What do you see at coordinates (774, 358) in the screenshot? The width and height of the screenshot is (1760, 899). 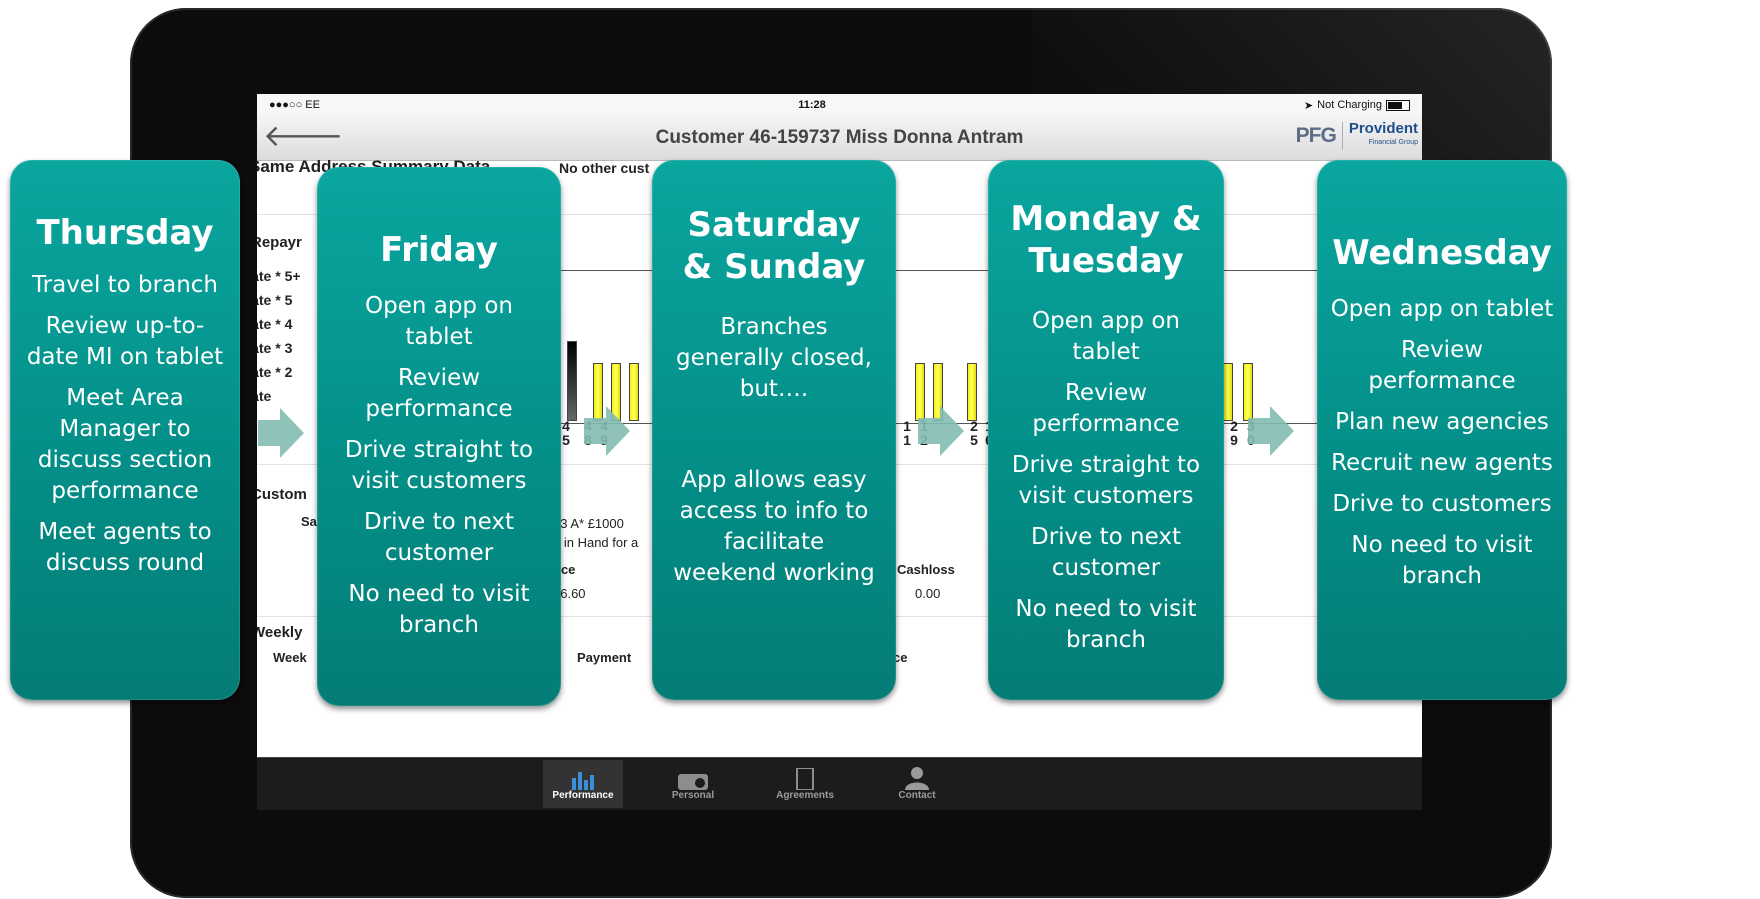 I see `card-item: Branches generally closed, but….` at bounding box center [774, 358].